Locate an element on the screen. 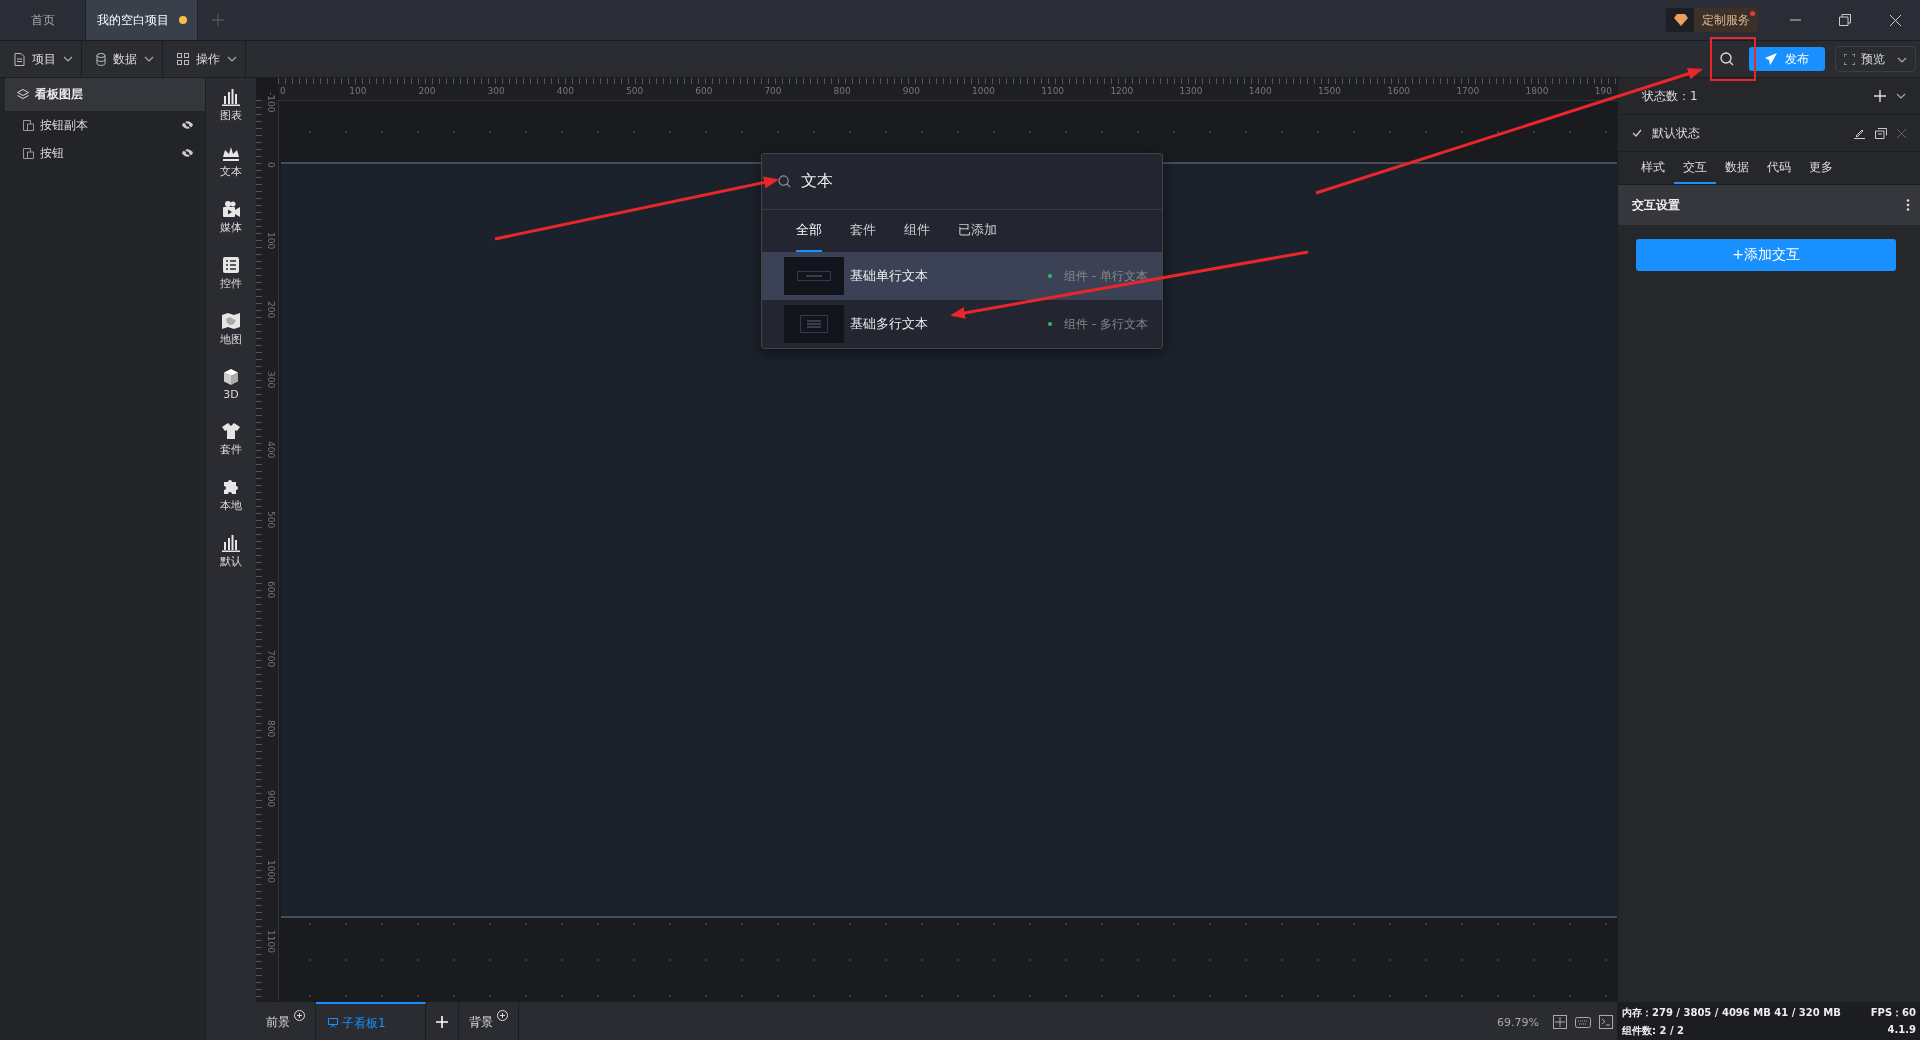  preview-button: 预览 is located at coordinates (1875, 59).